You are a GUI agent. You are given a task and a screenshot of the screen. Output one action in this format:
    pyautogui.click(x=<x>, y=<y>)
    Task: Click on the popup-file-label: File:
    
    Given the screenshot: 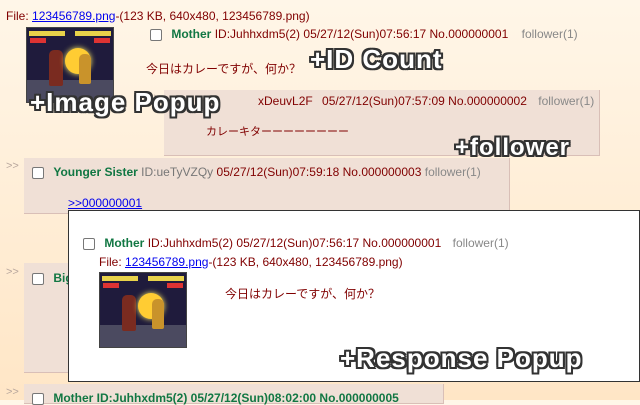 What is the action you would take?
    pyautogui.click(x=110, y=262)
    